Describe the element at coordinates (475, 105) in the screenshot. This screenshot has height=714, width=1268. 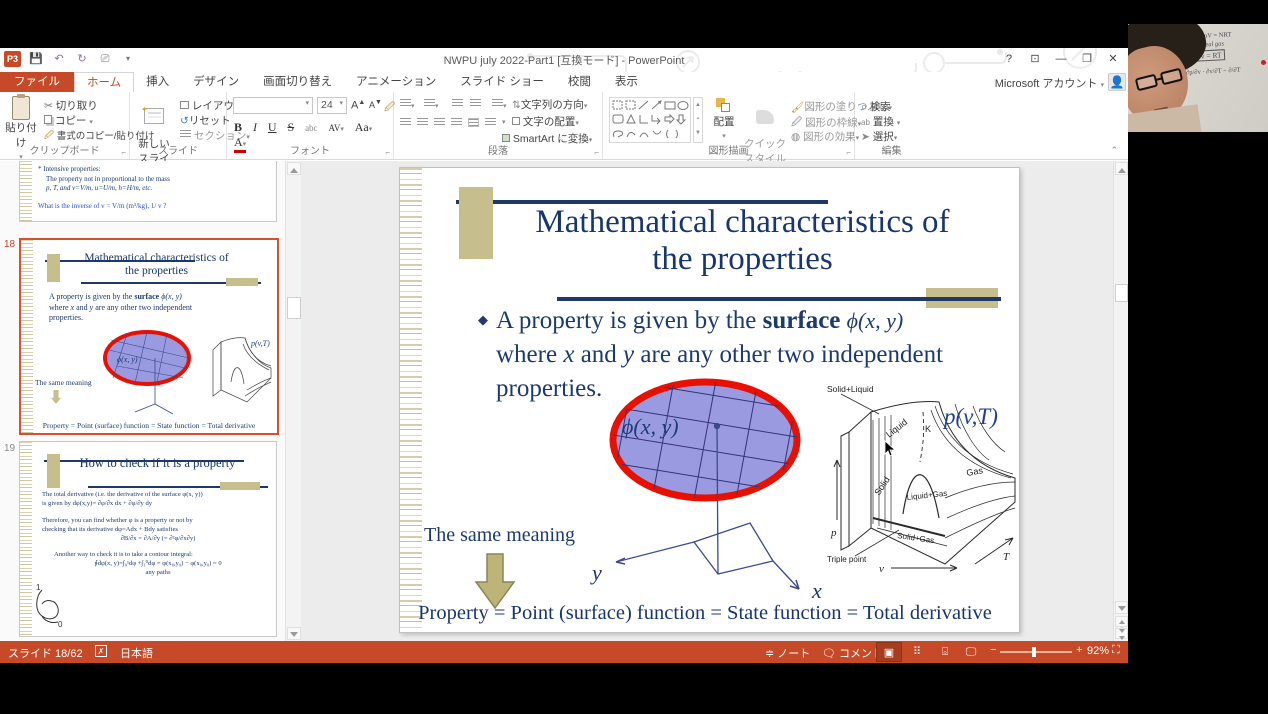
I see `increase-indent-button` at that location.